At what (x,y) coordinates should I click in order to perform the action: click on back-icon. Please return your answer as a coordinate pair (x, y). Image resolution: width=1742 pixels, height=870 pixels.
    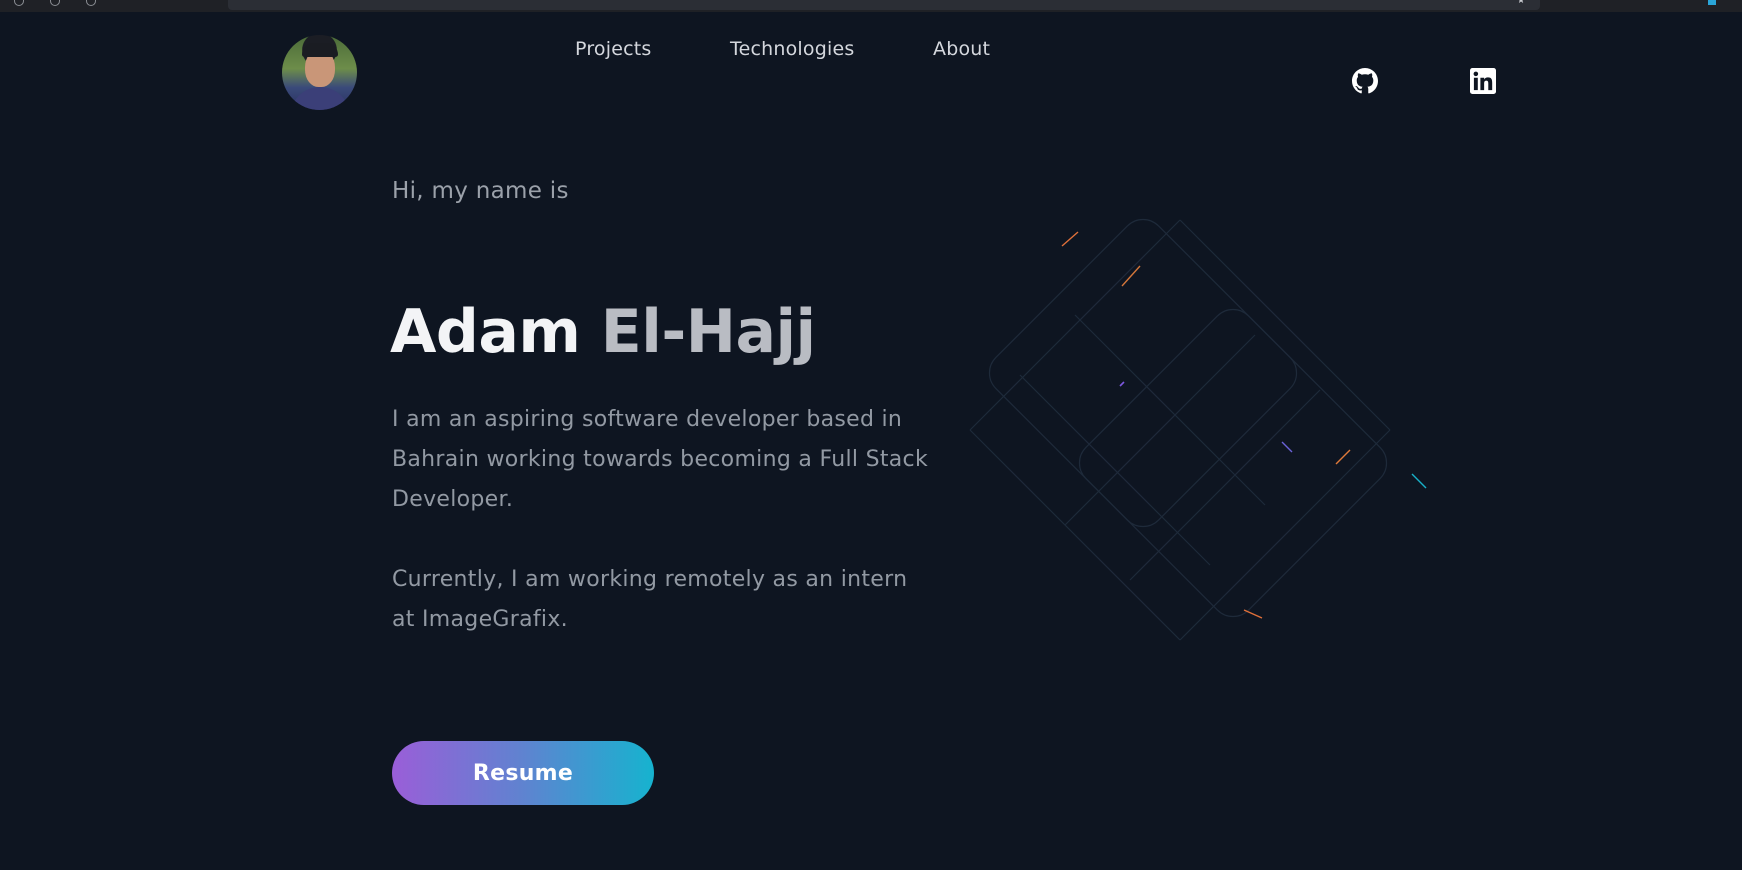
    Looking at the image, I should click on (19, 3).